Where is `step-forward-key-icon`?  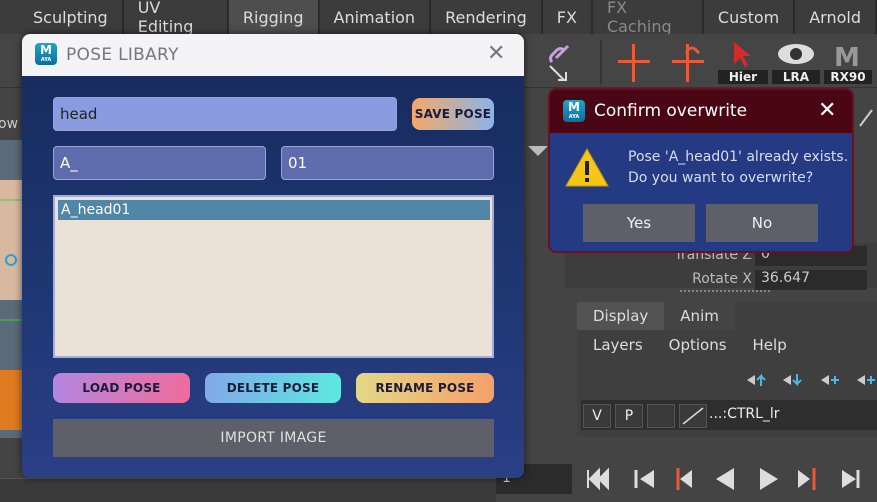
step-forward-key-icon is located at coordinates (807, 479).